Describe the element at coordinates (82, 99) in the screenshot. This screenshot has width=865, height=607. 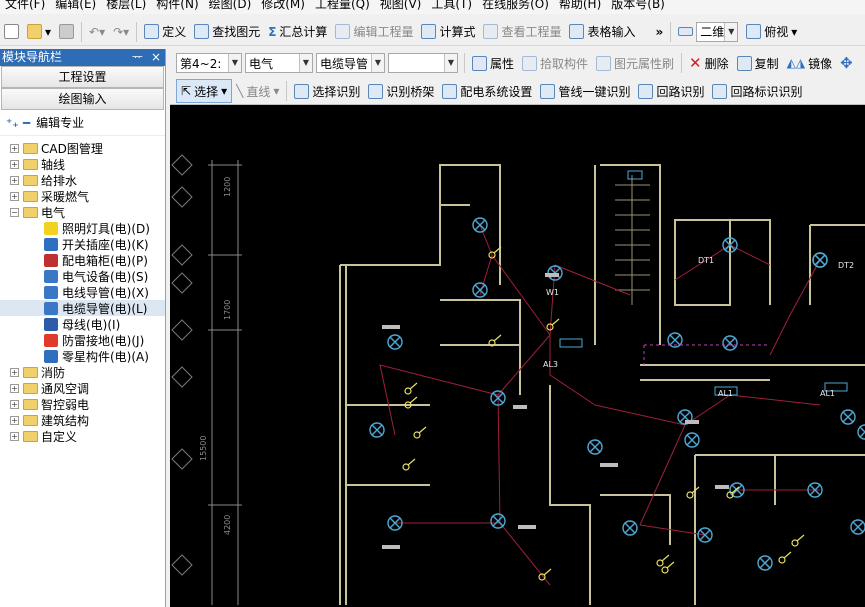
I see `drawing-input-button: 绘图输入` at that location.